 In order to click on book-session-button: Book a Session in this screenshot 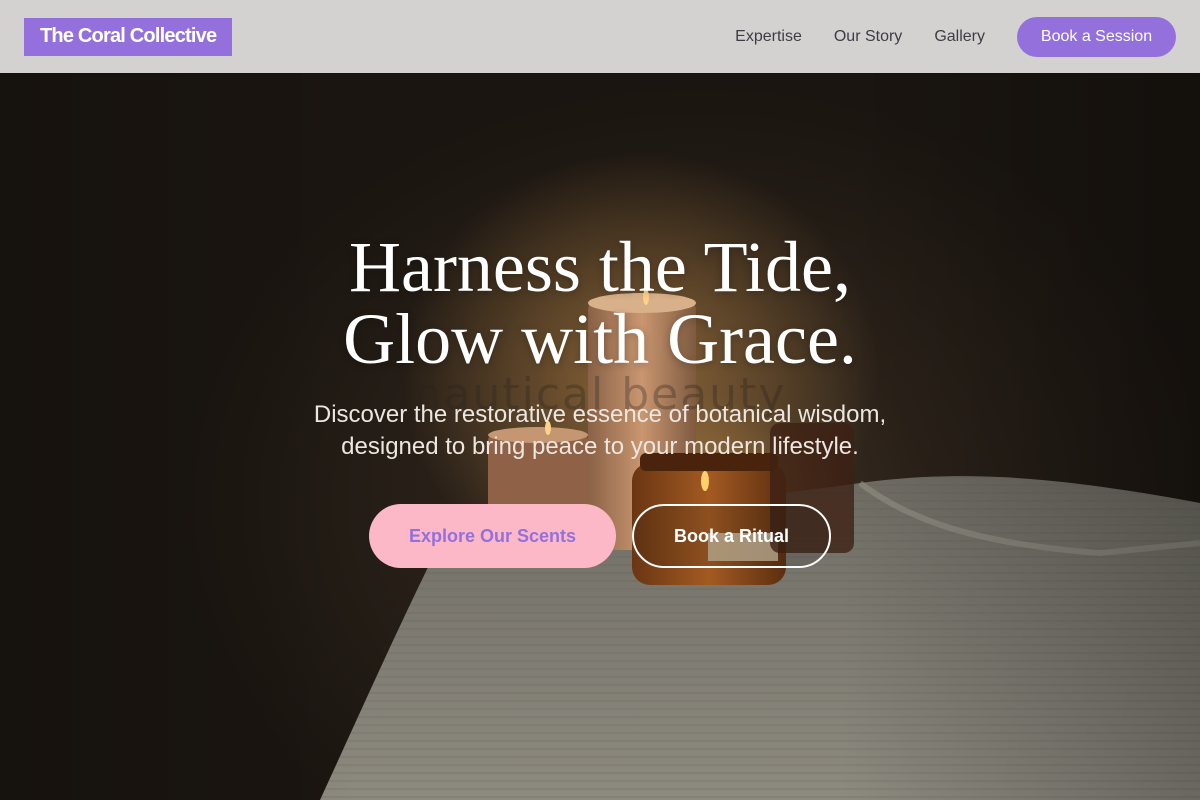, I will do `click(1096, 36)`.